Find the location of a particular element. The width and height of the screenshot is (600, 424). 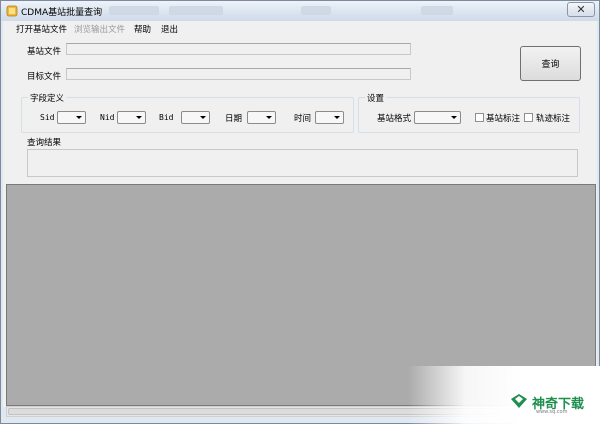

target-file-input is located at coordinates (238, 74).